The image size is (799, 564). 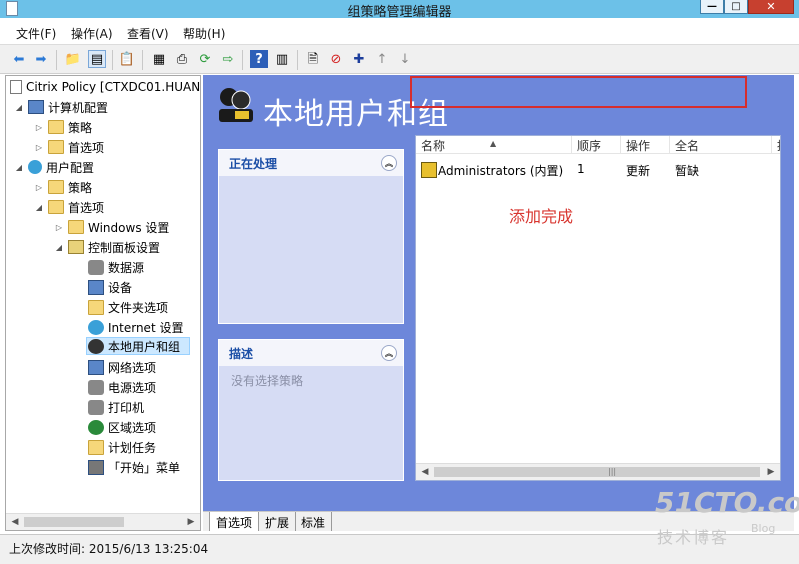 What do you see at coordinates (122, 367) in the screenshot?
I see `tree-item-network: 网络选项` at bounding box center [122, 367].